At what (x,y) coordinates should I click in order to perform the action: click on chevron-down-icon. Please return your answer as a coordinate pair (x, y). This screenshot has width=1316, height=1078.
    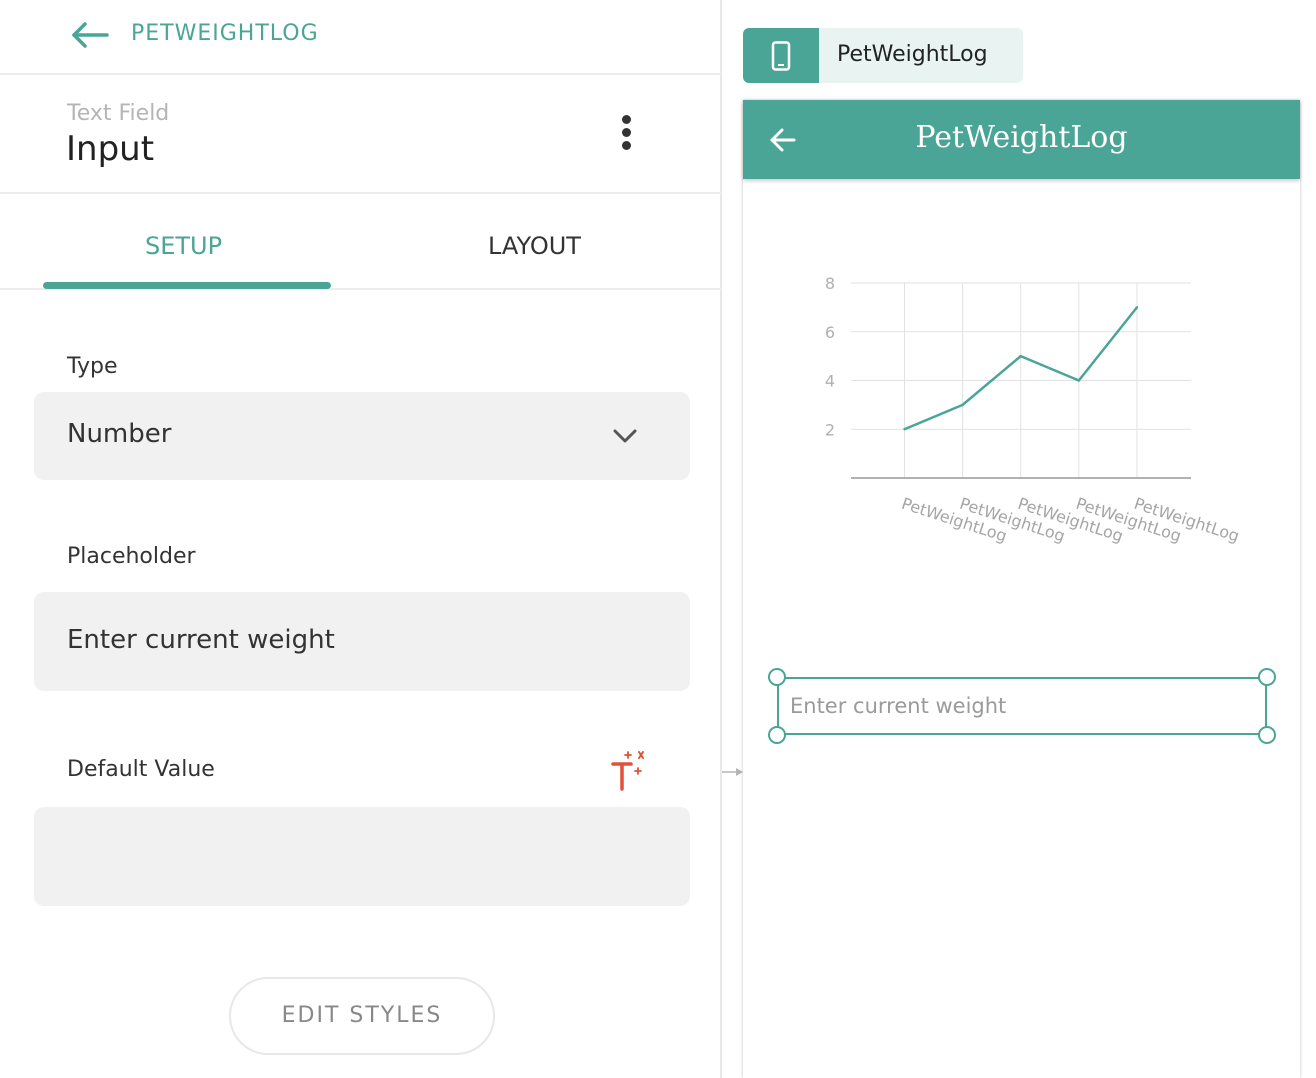
    Looking at the image, I should click on (625, 436).